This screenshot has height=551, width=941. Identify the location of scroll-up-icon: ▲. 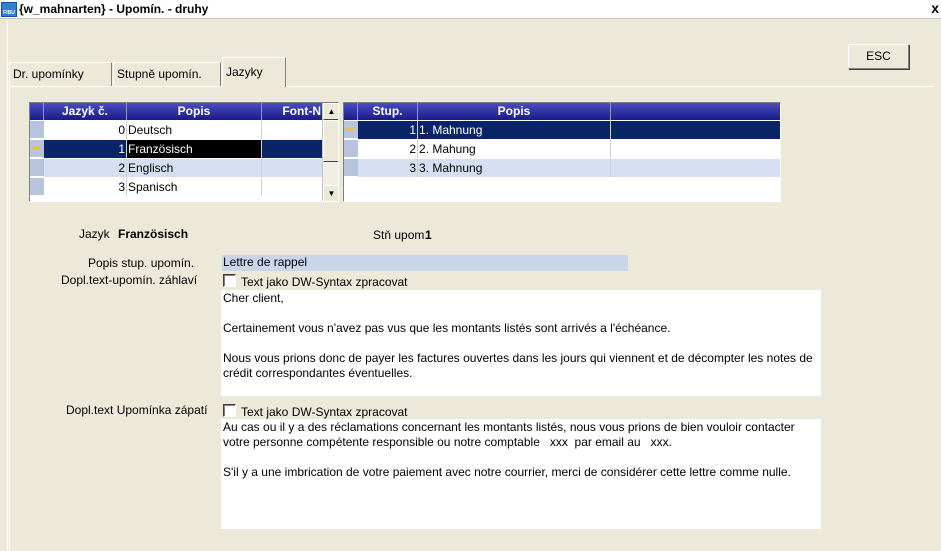
(330, 111).